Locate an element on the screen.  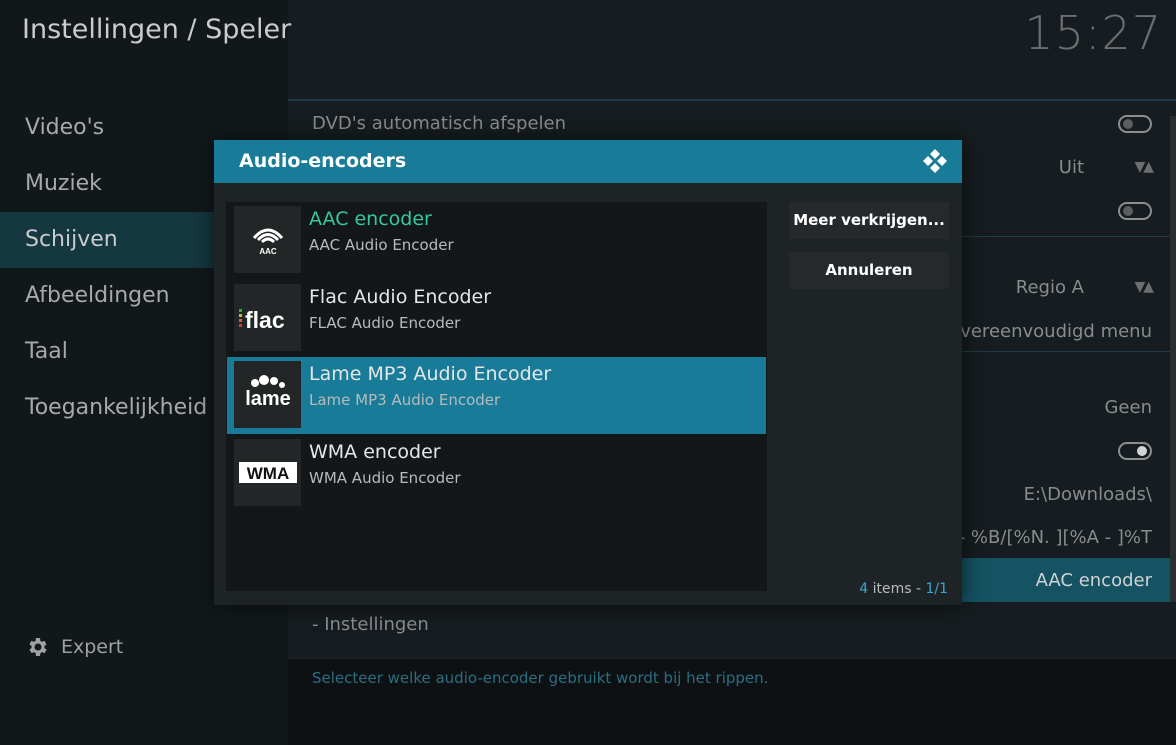
expert-level-button: Expert is located at coordinates (74, 647).